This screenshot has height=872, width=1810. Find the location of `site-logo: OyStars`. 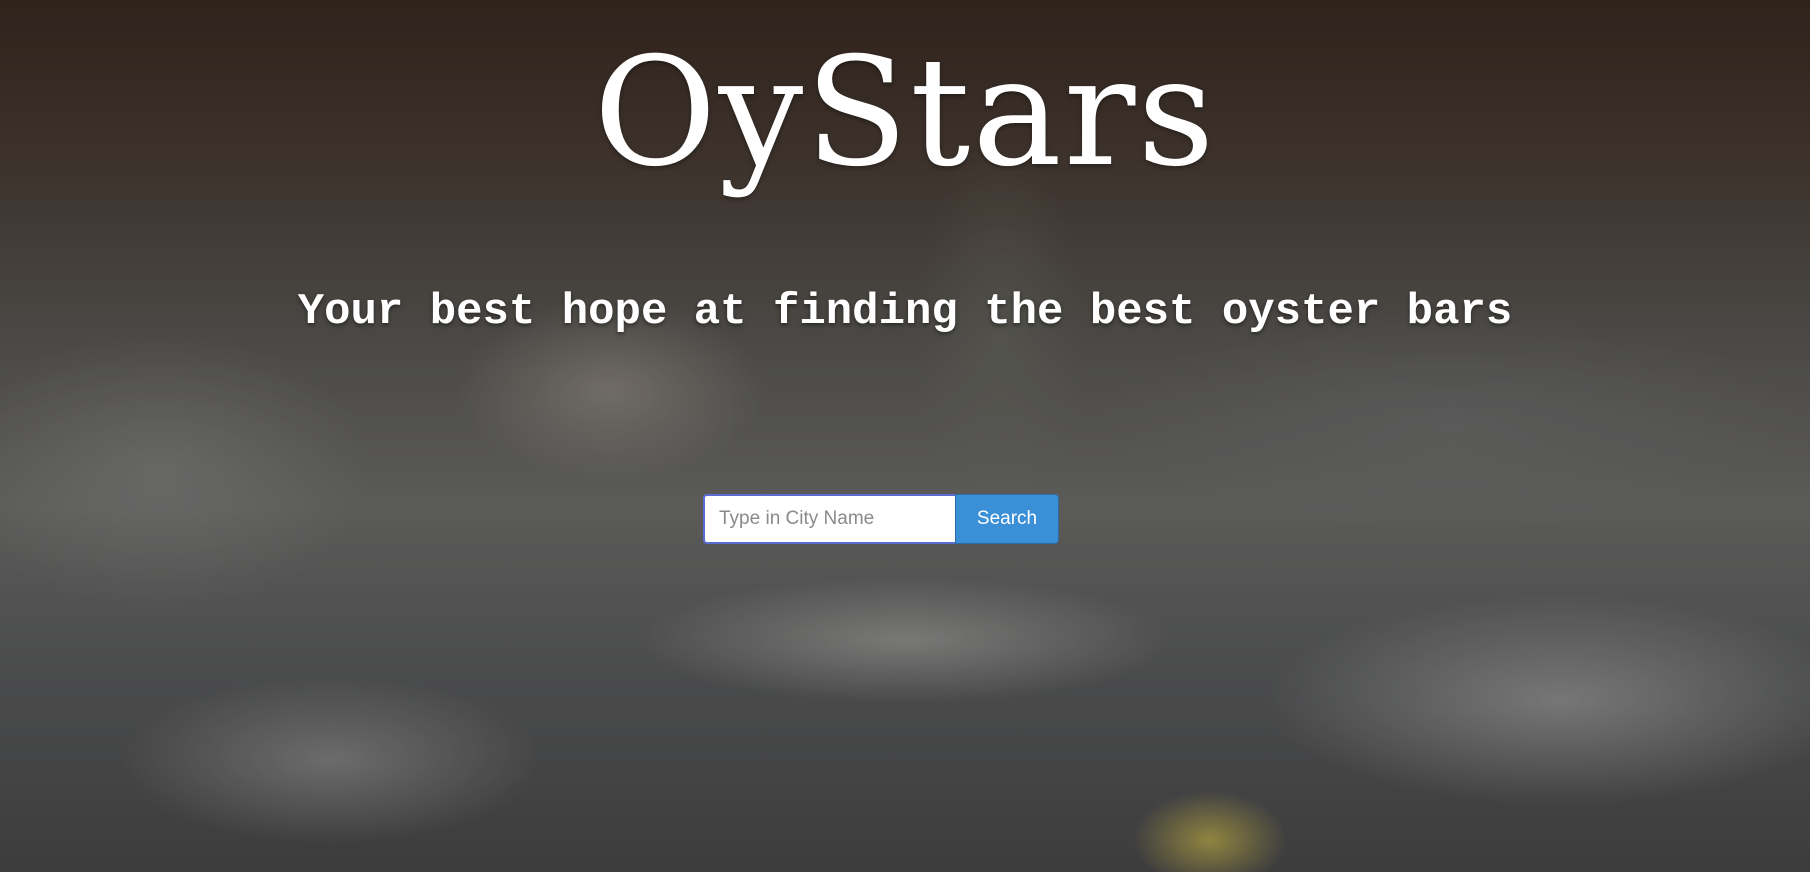

site-logo: OyStars is located at coordinates (905, 113).